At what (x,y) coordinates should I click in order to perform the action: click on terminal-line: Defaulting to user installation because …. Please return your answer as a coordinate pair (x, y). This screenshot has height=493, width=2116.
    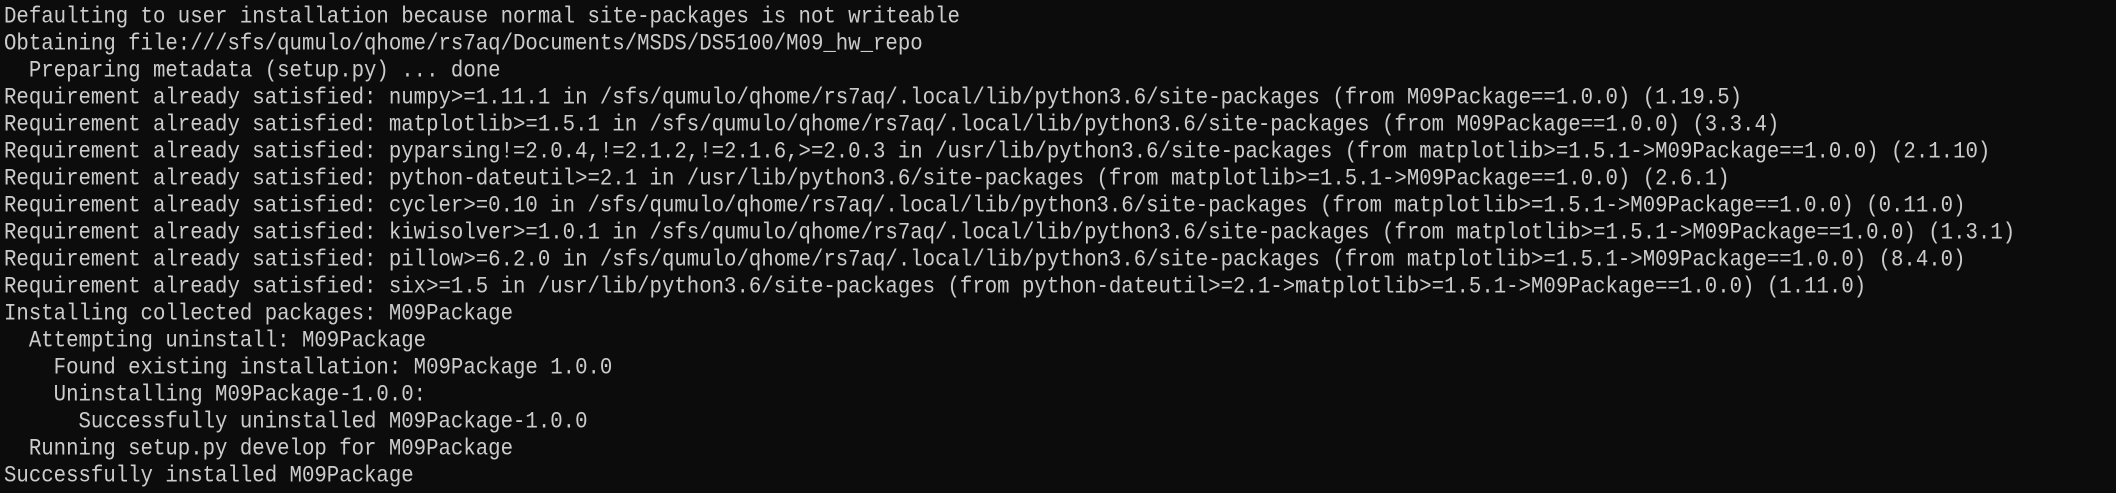
    Looking at the image, I should click on (482, 17).